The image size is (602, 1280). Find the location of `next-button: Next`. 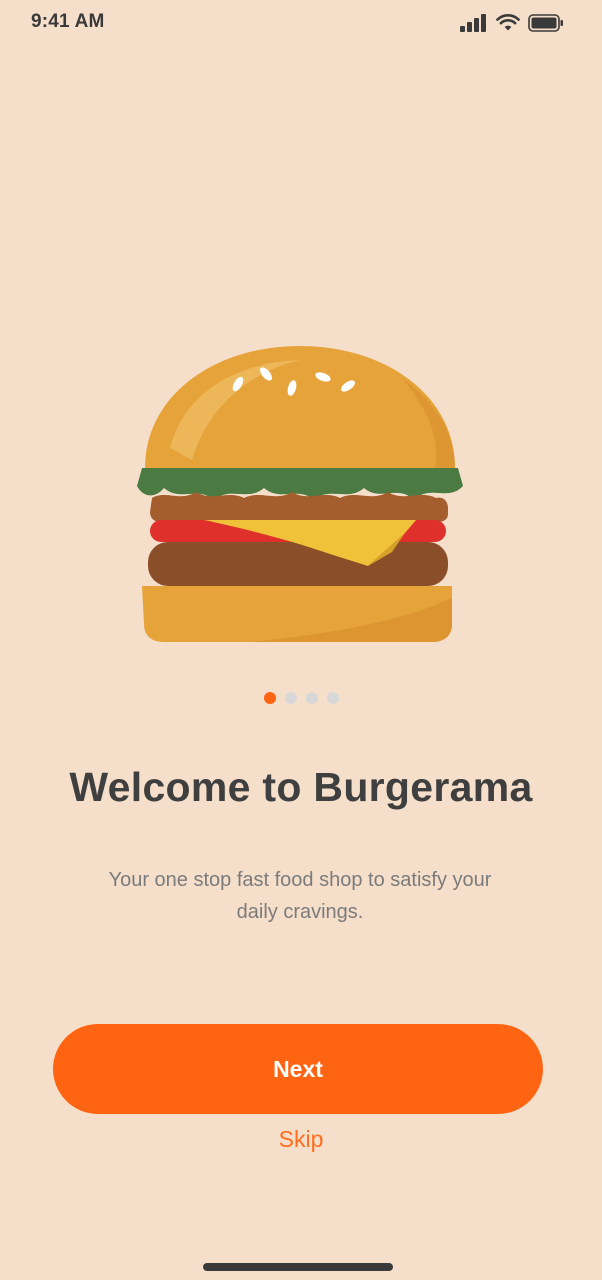

next-button: Next is located at coordinates (298, 1069).